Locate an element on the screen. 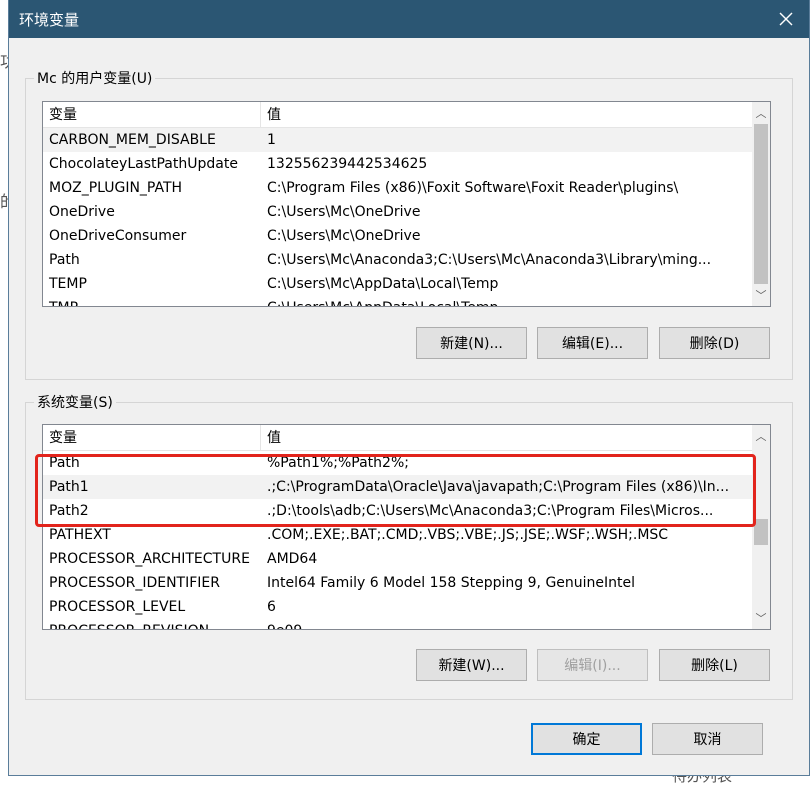 Image resolution: width=810 pixels, height=785 pixels. table-row: OneDriveConsumer C:\Users\Mc\OneDrive is located at coordinates (397, 236).